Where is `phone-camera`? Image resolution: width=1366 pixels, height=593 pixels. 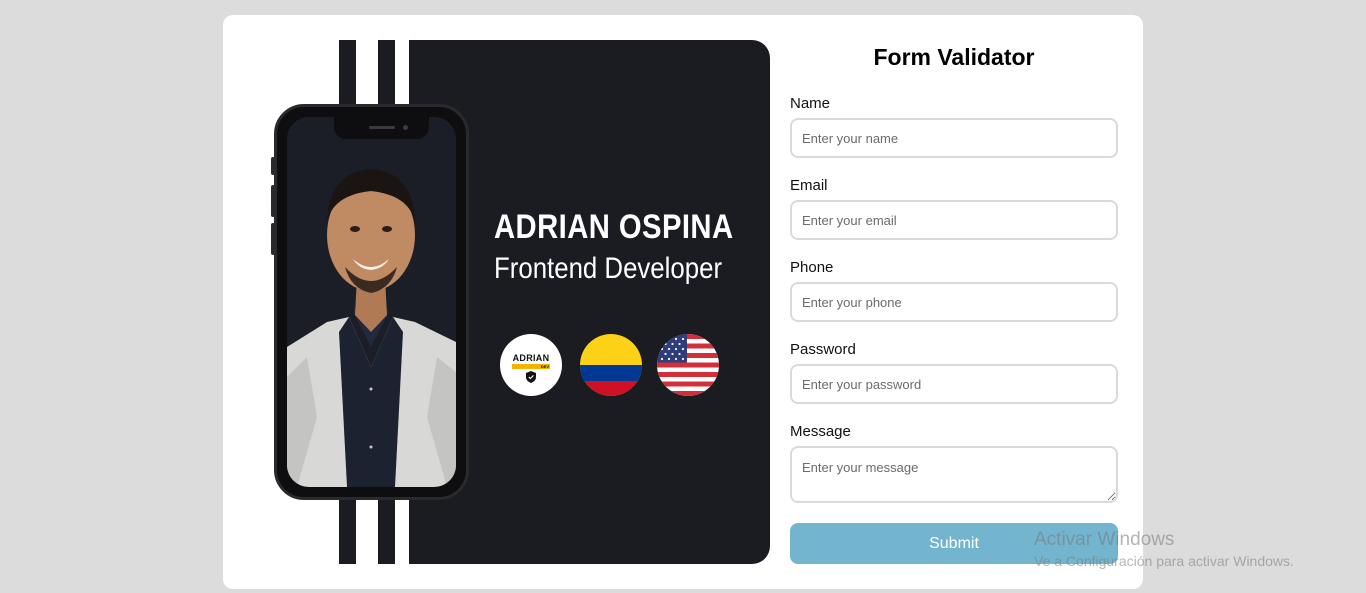 phone-camera is located at coordinates (405, 127).